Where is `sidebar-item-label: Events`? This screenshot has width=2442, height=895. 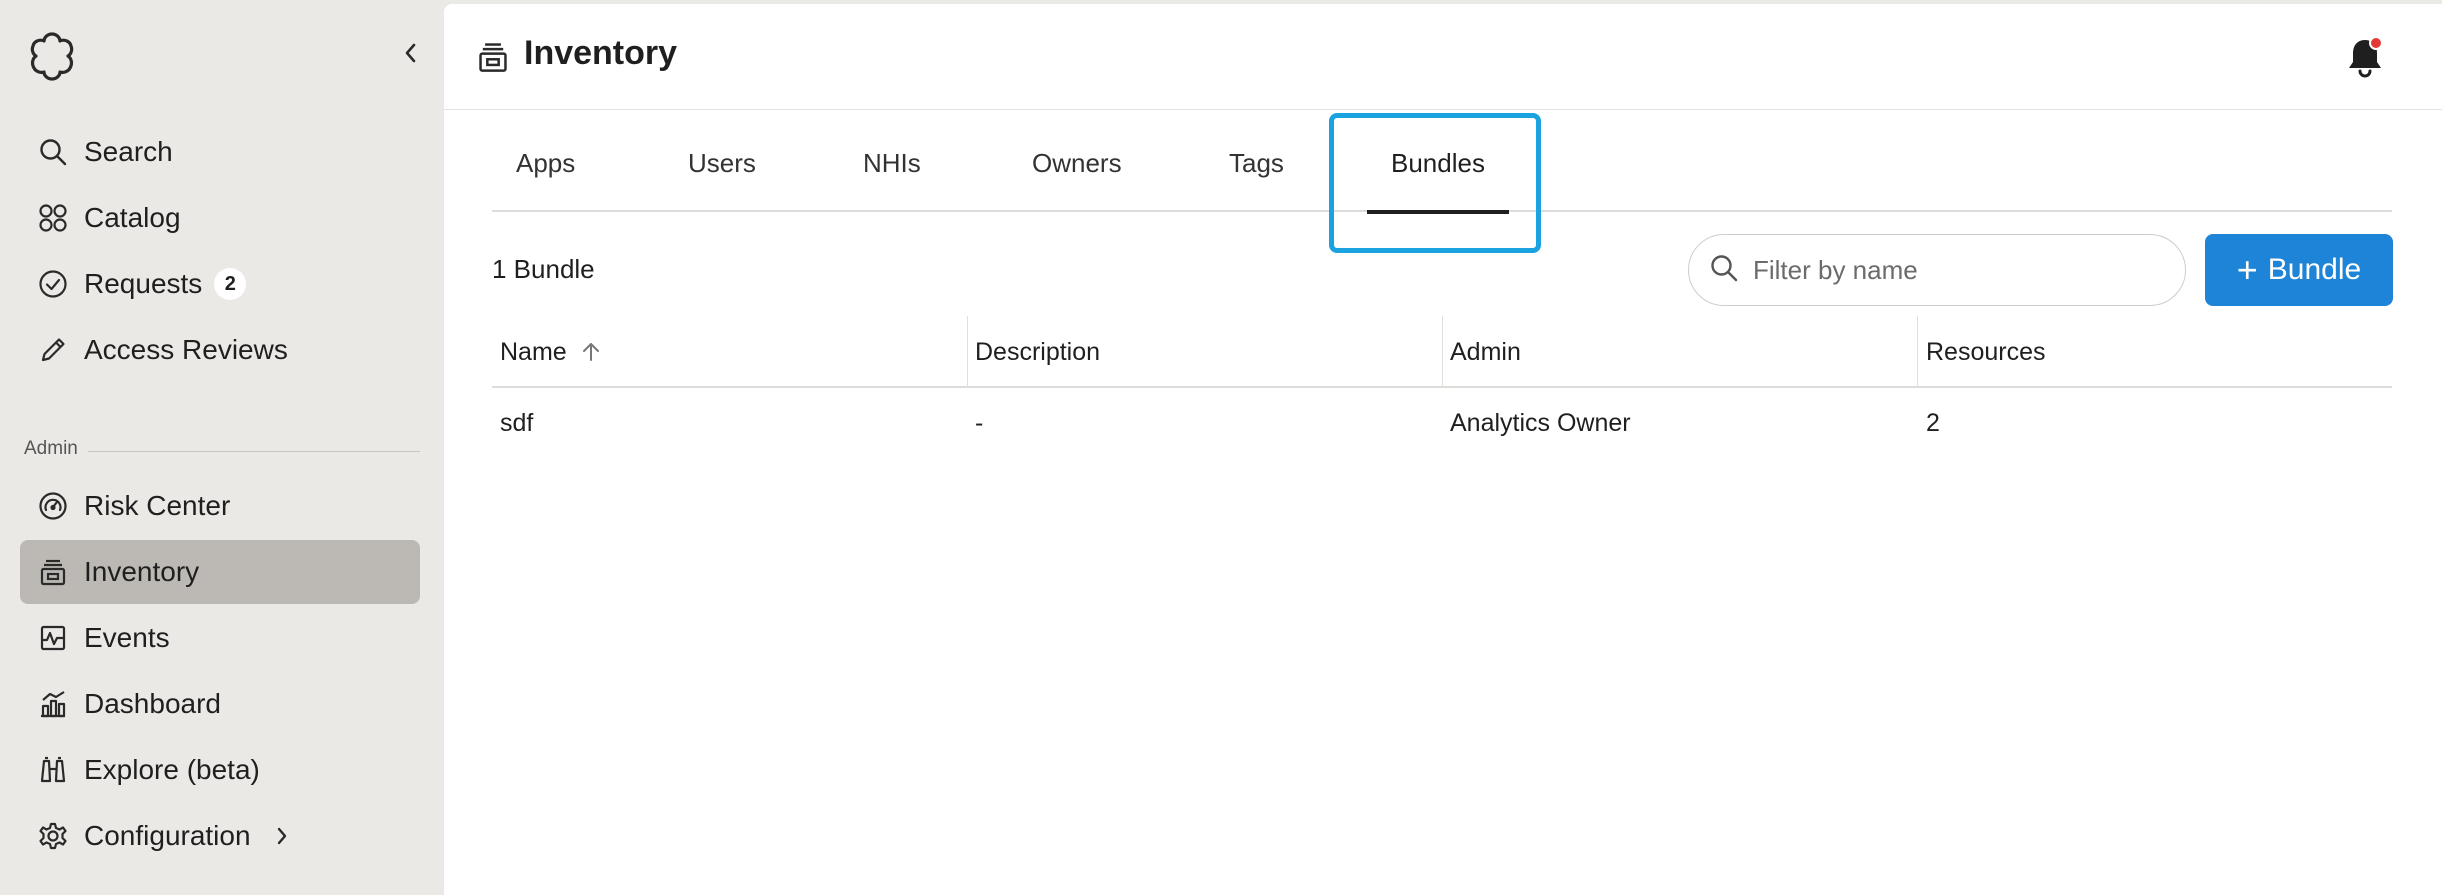
sidebar-item-label: Events is located at coordinates (127, 637).